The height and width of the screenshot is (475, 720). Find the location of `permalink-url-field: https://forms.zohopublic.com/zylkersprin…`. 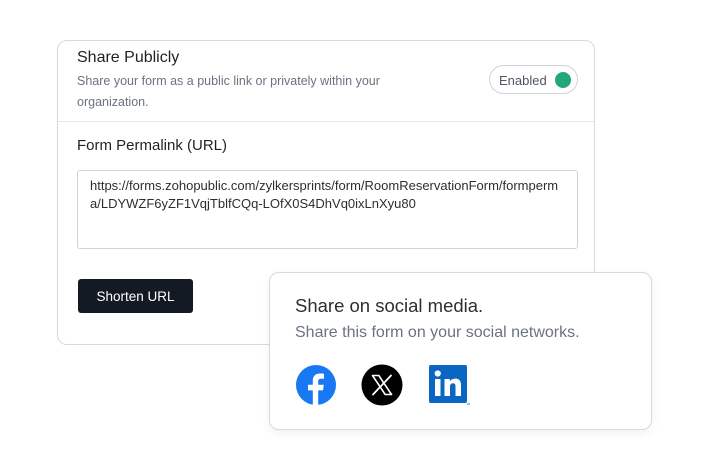

permalink-url-field: https://forms.zohopublic.com/zylkersprin… is located at coordinates (327, 209).